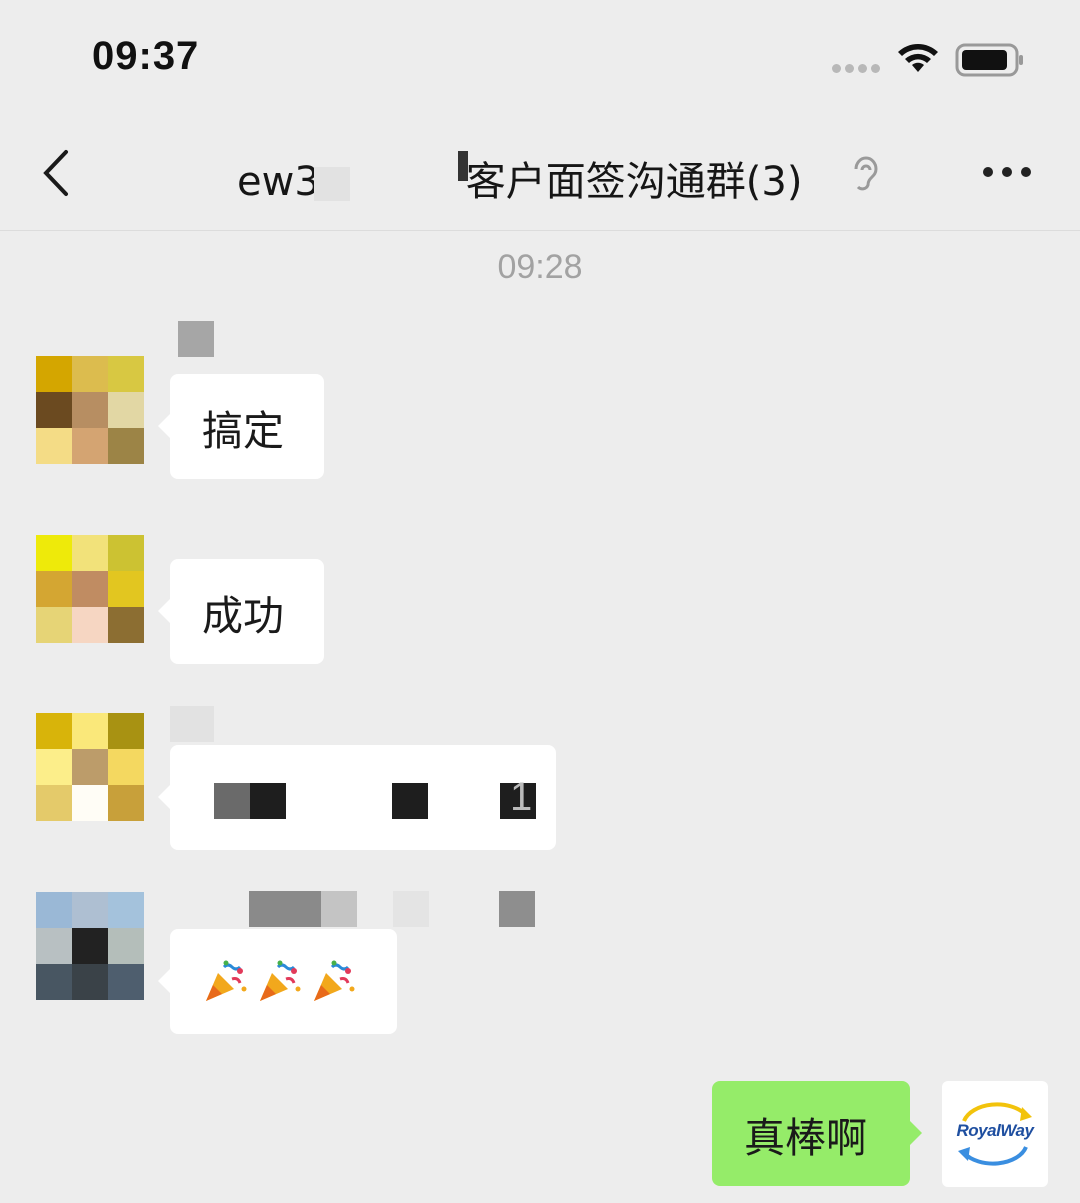 This screenshot has height=1203, width=1080. I want to click on message-bubble: 1, so click(357, 797).